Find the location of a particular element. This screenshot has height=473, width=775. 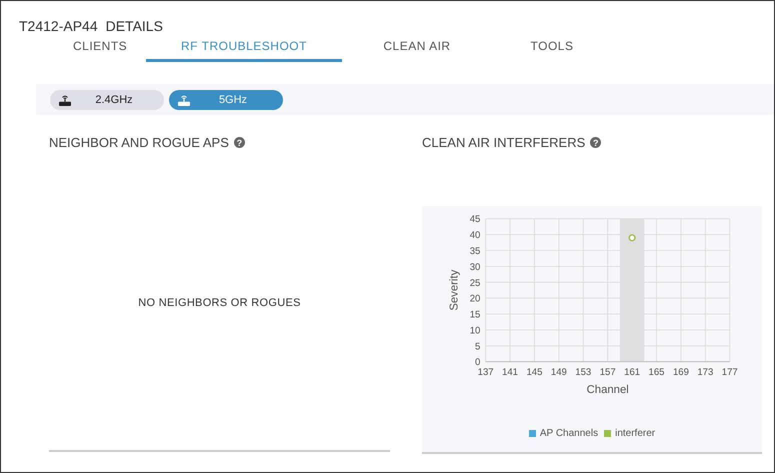

tick-label: 40 is located at coordinates (475, 236).